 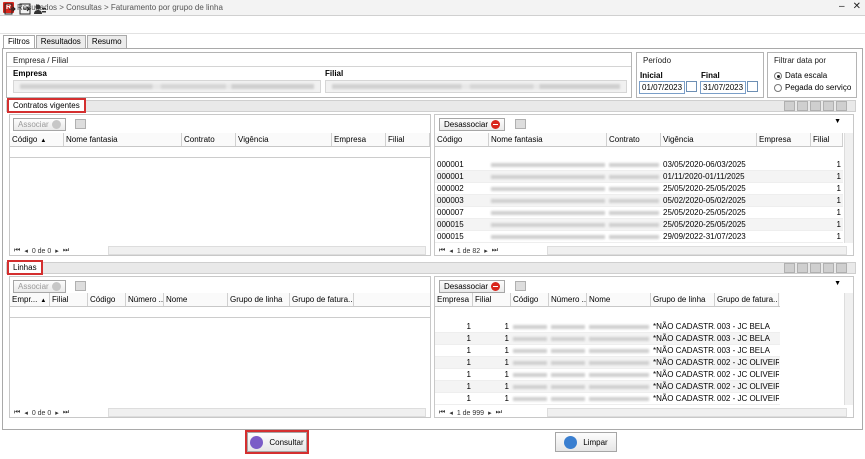 What do you see at coordinates (639, 225) in the screenshot?
I see `table-row: 000015xx25/05/2020-25/05/20251` at bounding box center [639, 225].